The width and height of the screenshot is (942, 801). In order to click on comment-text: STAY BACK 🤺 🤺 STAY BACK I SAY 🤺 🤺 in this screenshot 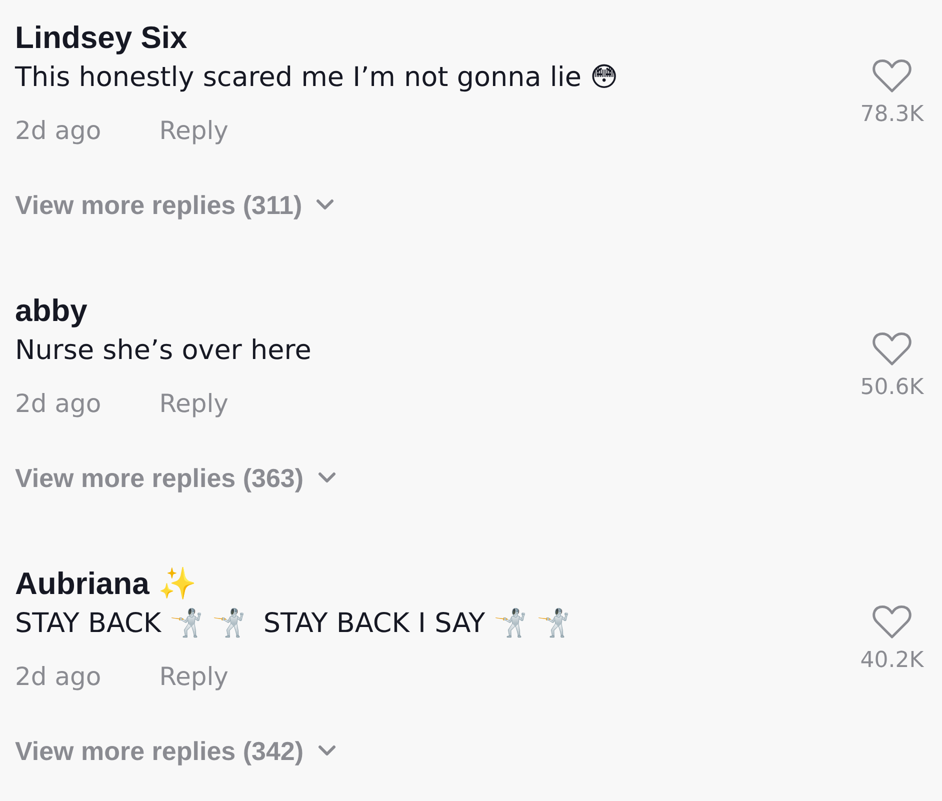, I will do `click(292, 624)`.